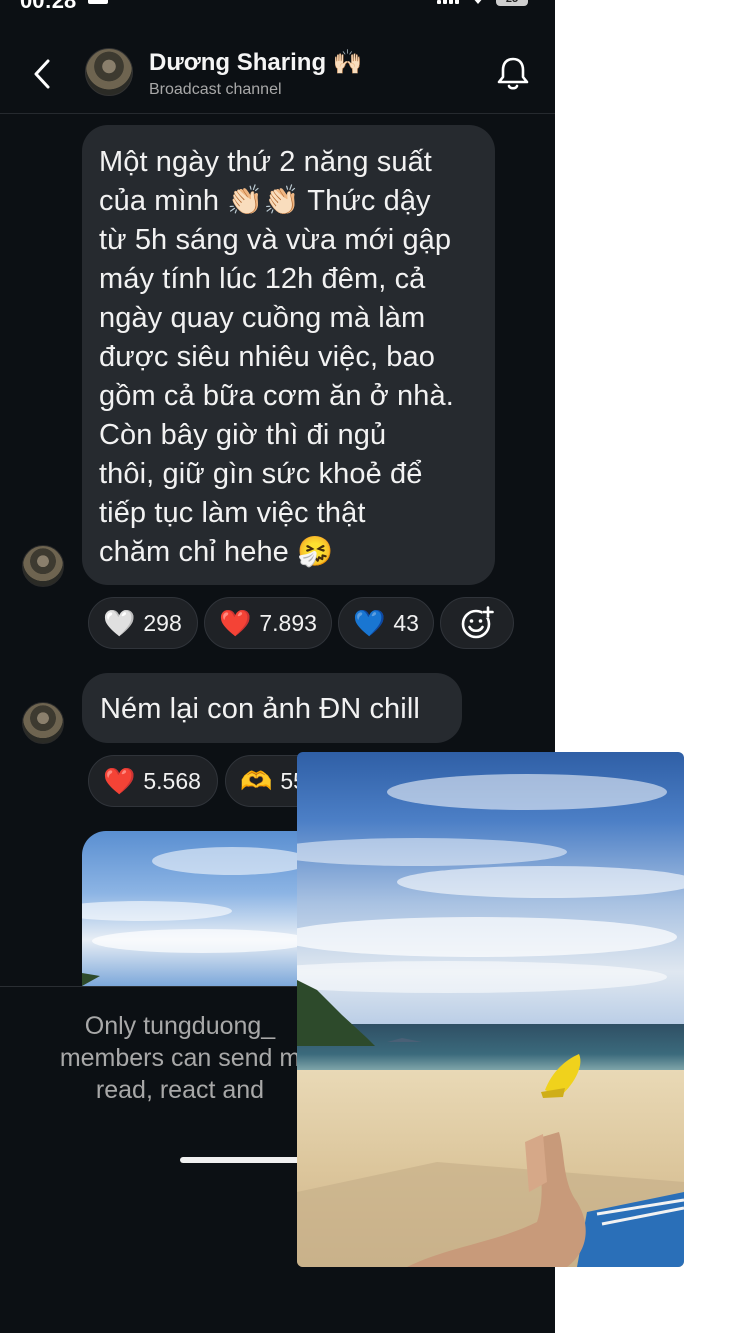  I want to click on status-bar: 00:28 25, so click(277, 10).